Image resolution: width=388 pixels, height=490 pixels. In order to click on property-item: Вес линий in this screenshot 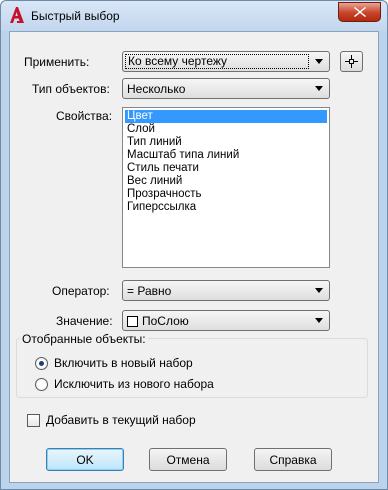, I will do `click(153, 181)`.